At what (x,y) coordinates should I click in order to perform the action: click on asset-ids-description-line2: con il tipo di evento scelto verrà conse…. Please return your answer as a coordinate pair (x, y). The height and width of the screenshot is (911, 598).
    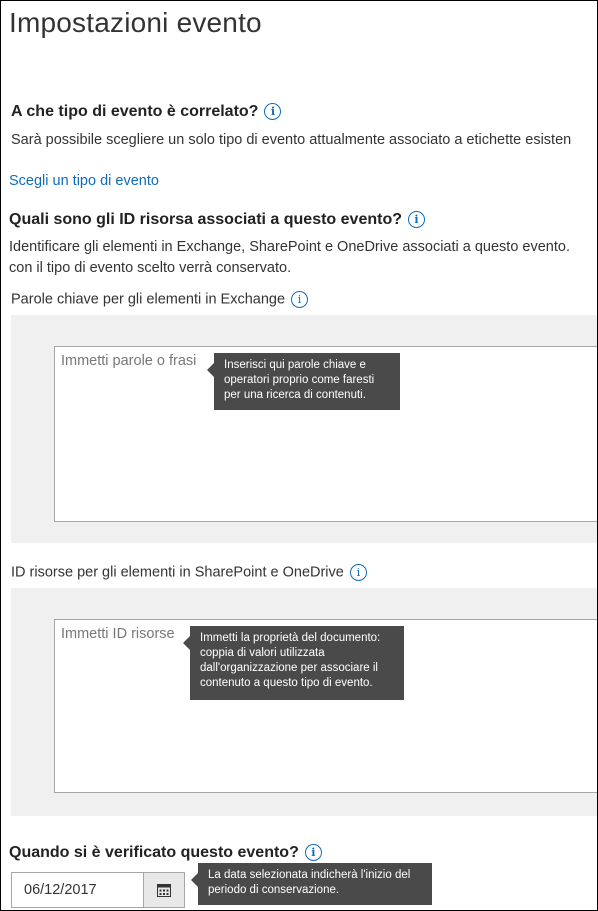
    Looking at the image, I should click on (150, 268).